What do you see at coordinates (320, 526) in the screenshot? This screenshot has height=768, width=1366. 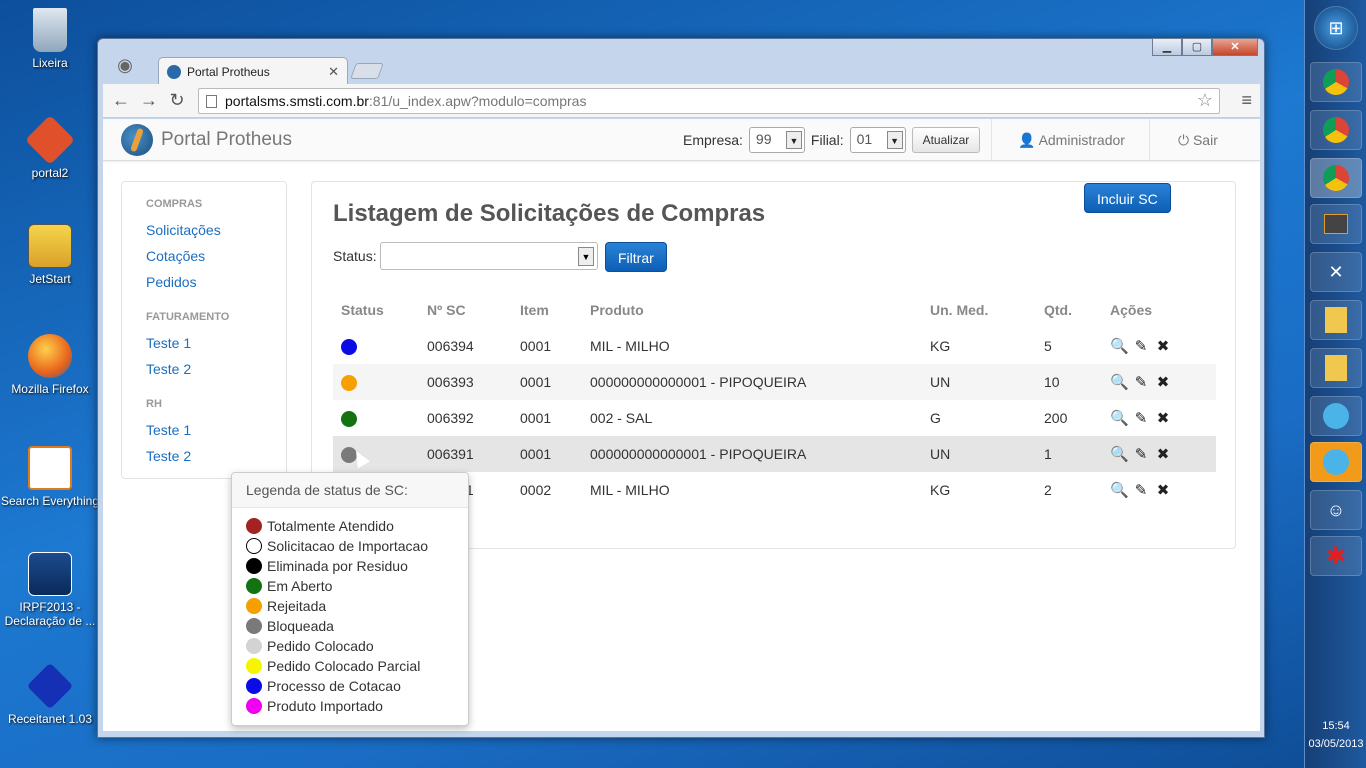 I see `legend-item: Totalmente Atendido` at bounding box center [320, 526].